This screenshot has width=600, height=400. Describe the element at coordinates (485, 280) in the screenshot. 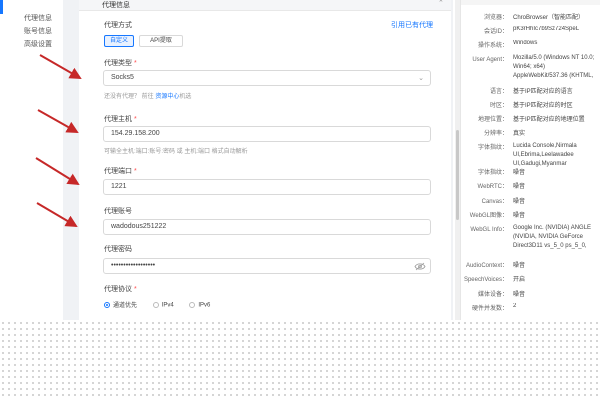

I see `summary-row-key: SpeechVoices：` at that location.